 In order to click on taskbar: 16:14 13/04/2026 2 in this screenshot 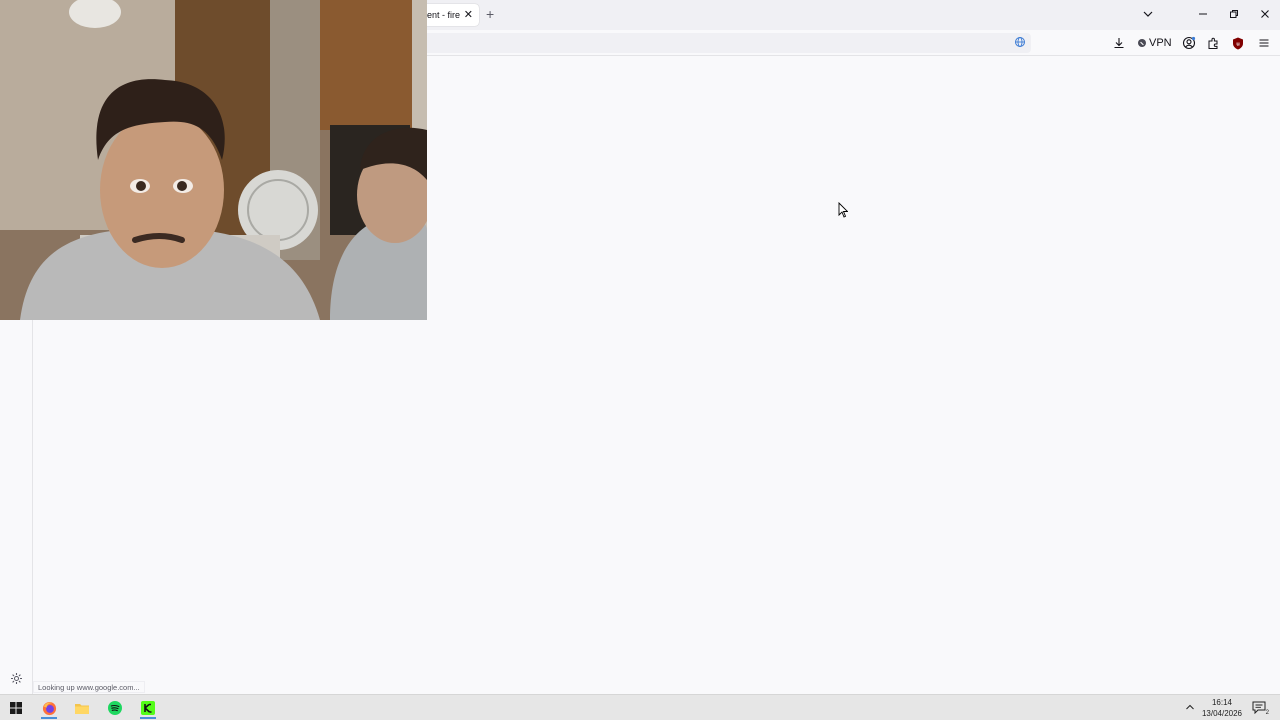, I will do `click(640, 707)`.